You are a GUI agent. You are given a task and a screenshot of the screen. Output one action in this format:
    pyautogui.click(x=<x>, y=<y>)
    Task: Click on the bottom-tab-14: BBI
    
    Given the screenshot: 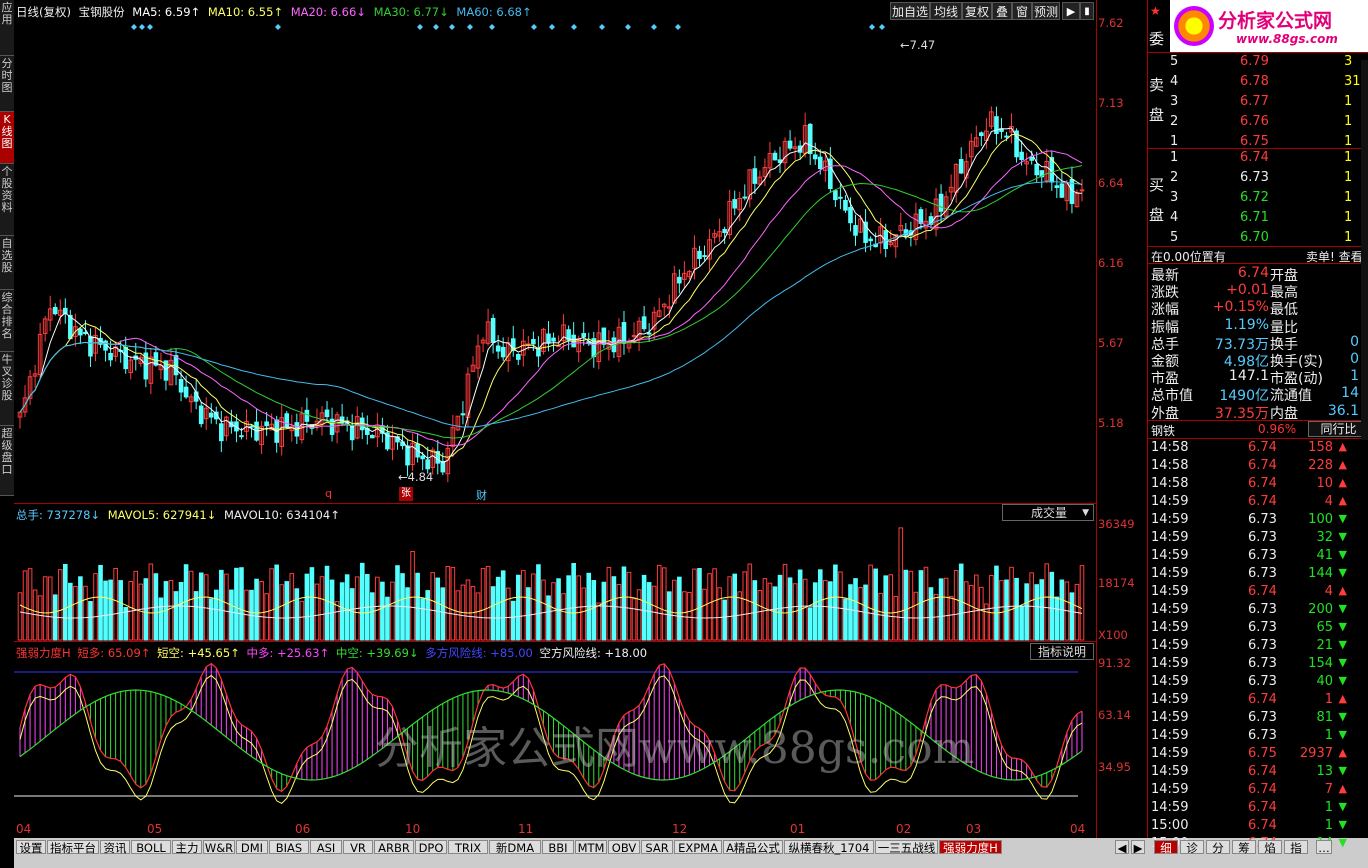 What is the action you would take?
    pyautogui.click(x=558, y=847)
    